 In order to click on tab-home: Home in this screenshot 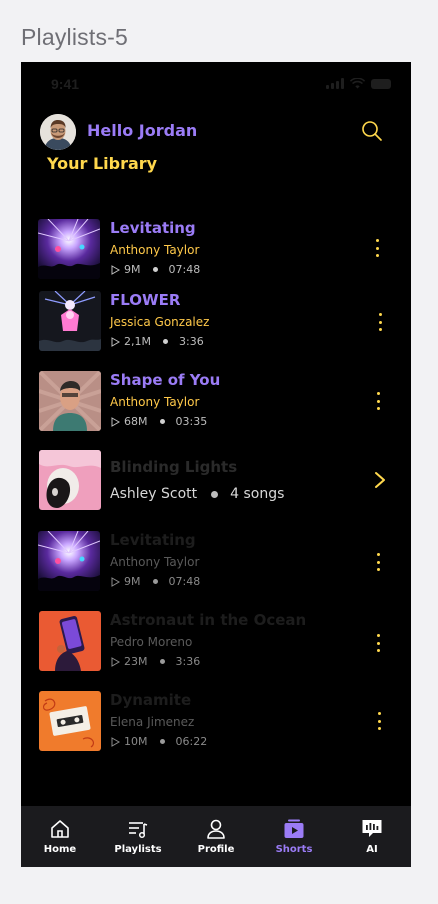, I will do `click(60, 836)`.